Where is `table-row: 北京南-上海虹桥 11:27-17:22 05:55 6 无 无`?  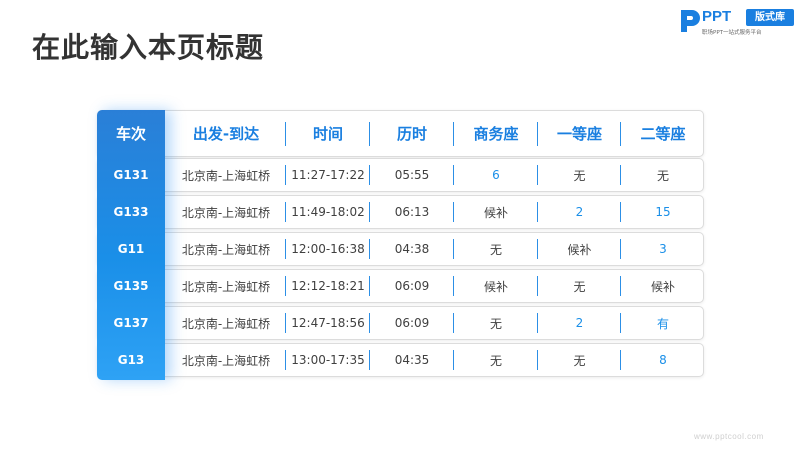
table-row: 北京南-上海虹桥 11:27-17:22 05:55 6 无 无 is located at coordinates (400, 175).